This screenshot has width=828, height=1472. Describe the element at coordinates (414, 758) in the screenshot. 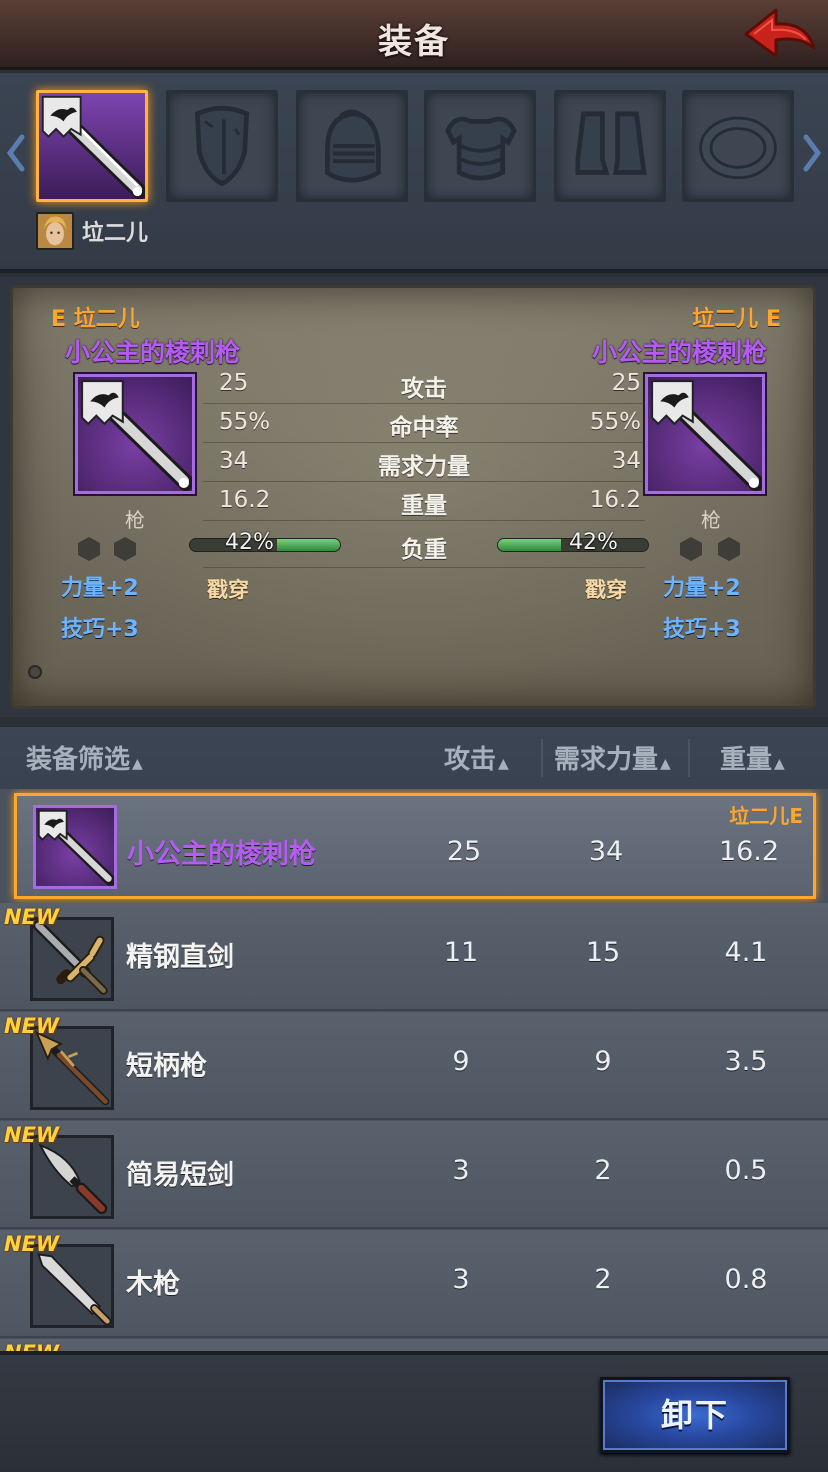

I see `list-header: 装备筛选 ▲ 攻击 ▲ 需求力量 ▲ 重量 ▲` at that location.